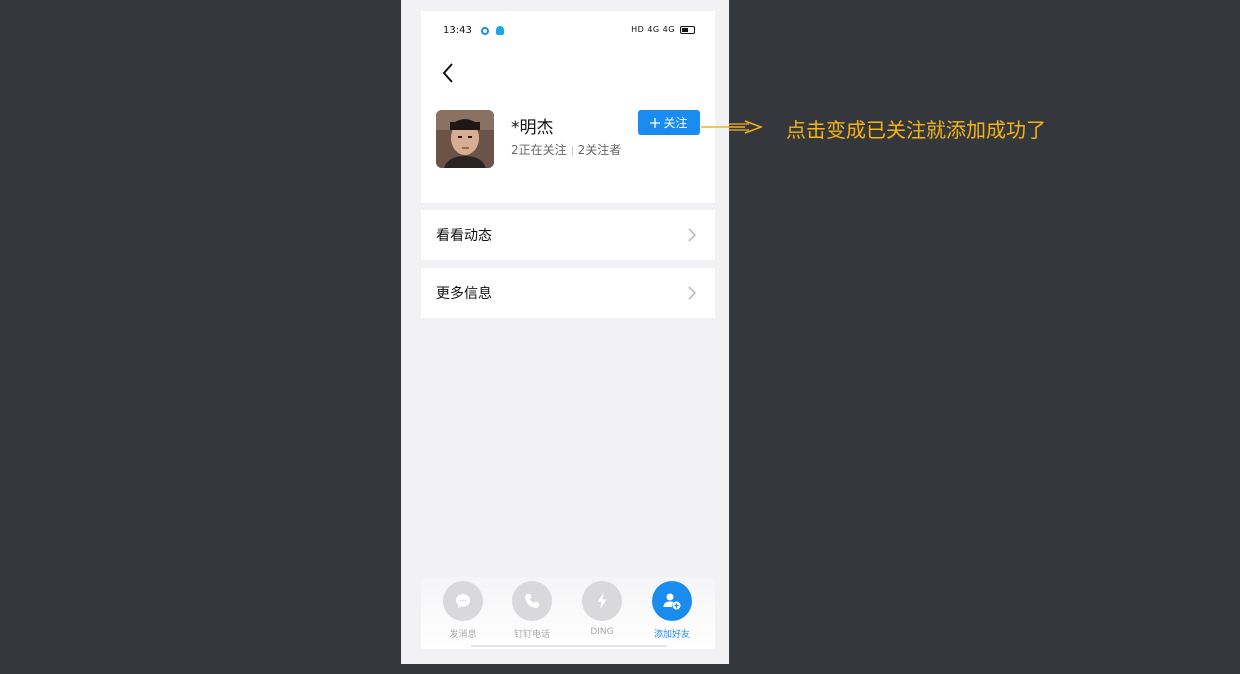  What do you see at coordinates (568, 613) in the screenshot?
I see `bottom-action-bar: 发消息 钉钉电话 DING 添加好友` at bounding box center [568, 613].